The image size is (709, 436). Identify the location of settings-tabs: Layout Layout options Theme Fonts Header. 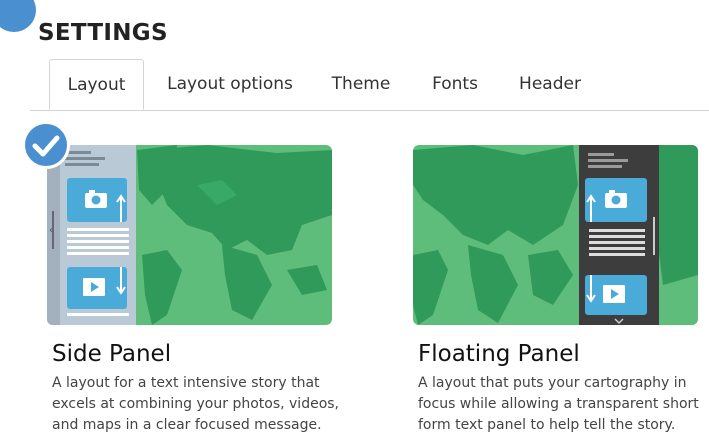
(369, 85).